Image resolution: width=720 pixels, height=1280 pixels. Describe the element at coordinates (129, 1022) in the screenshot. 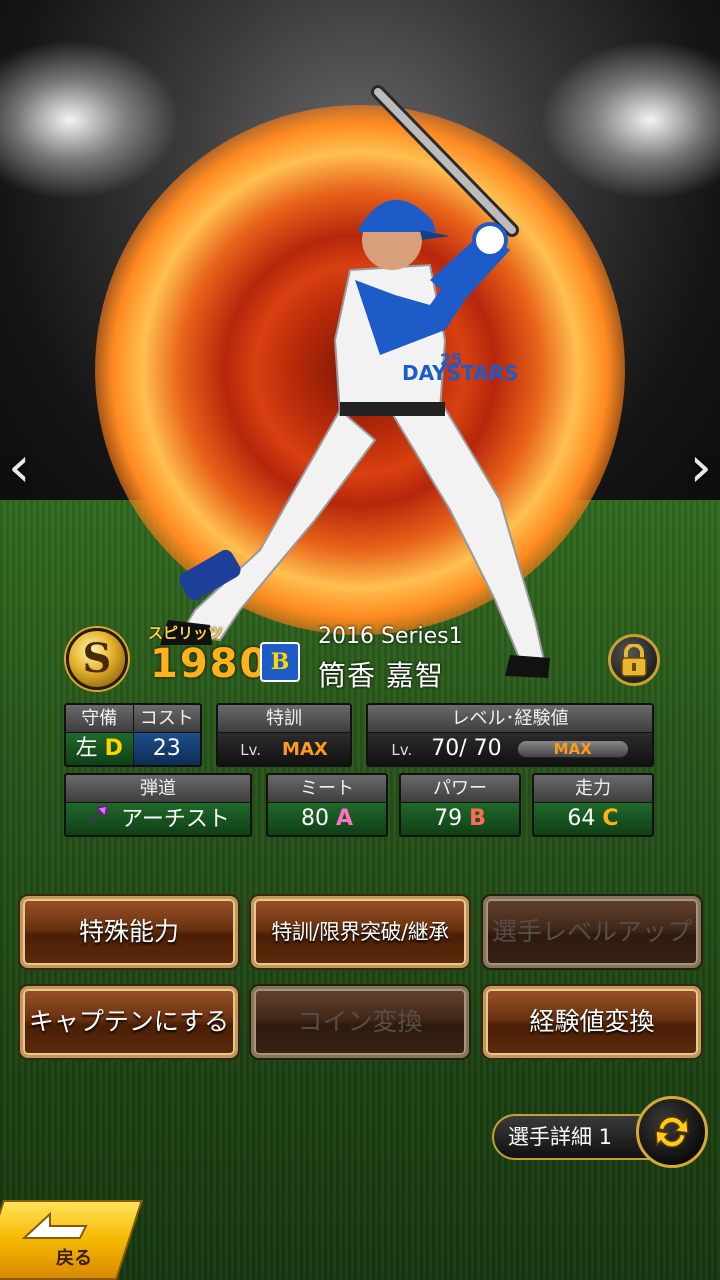

I see `make-captain-button: キャプテンにする` at that location.